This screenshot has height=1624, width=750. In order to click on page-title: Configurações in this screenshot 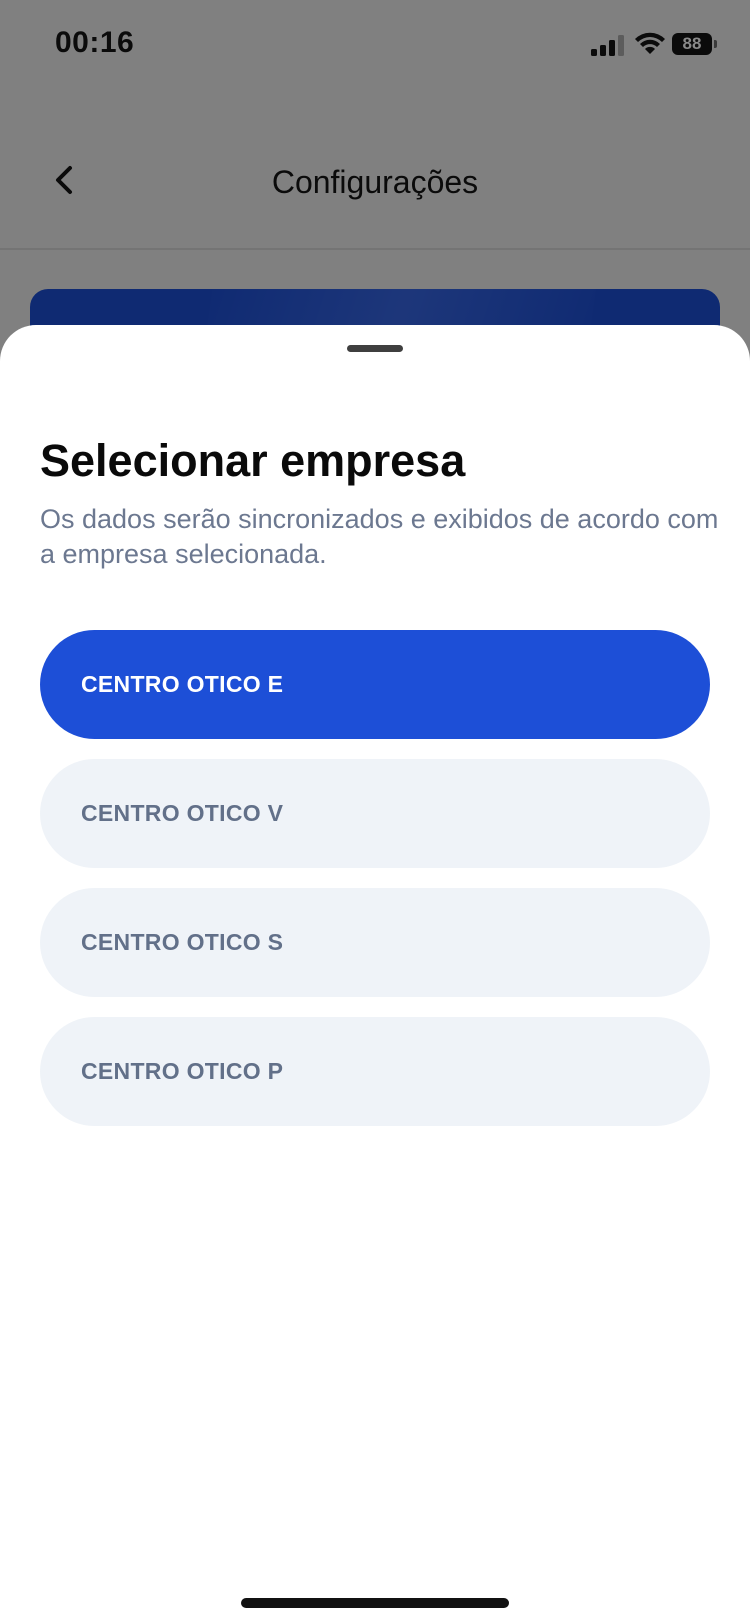, I will do `click(375, 182)`.